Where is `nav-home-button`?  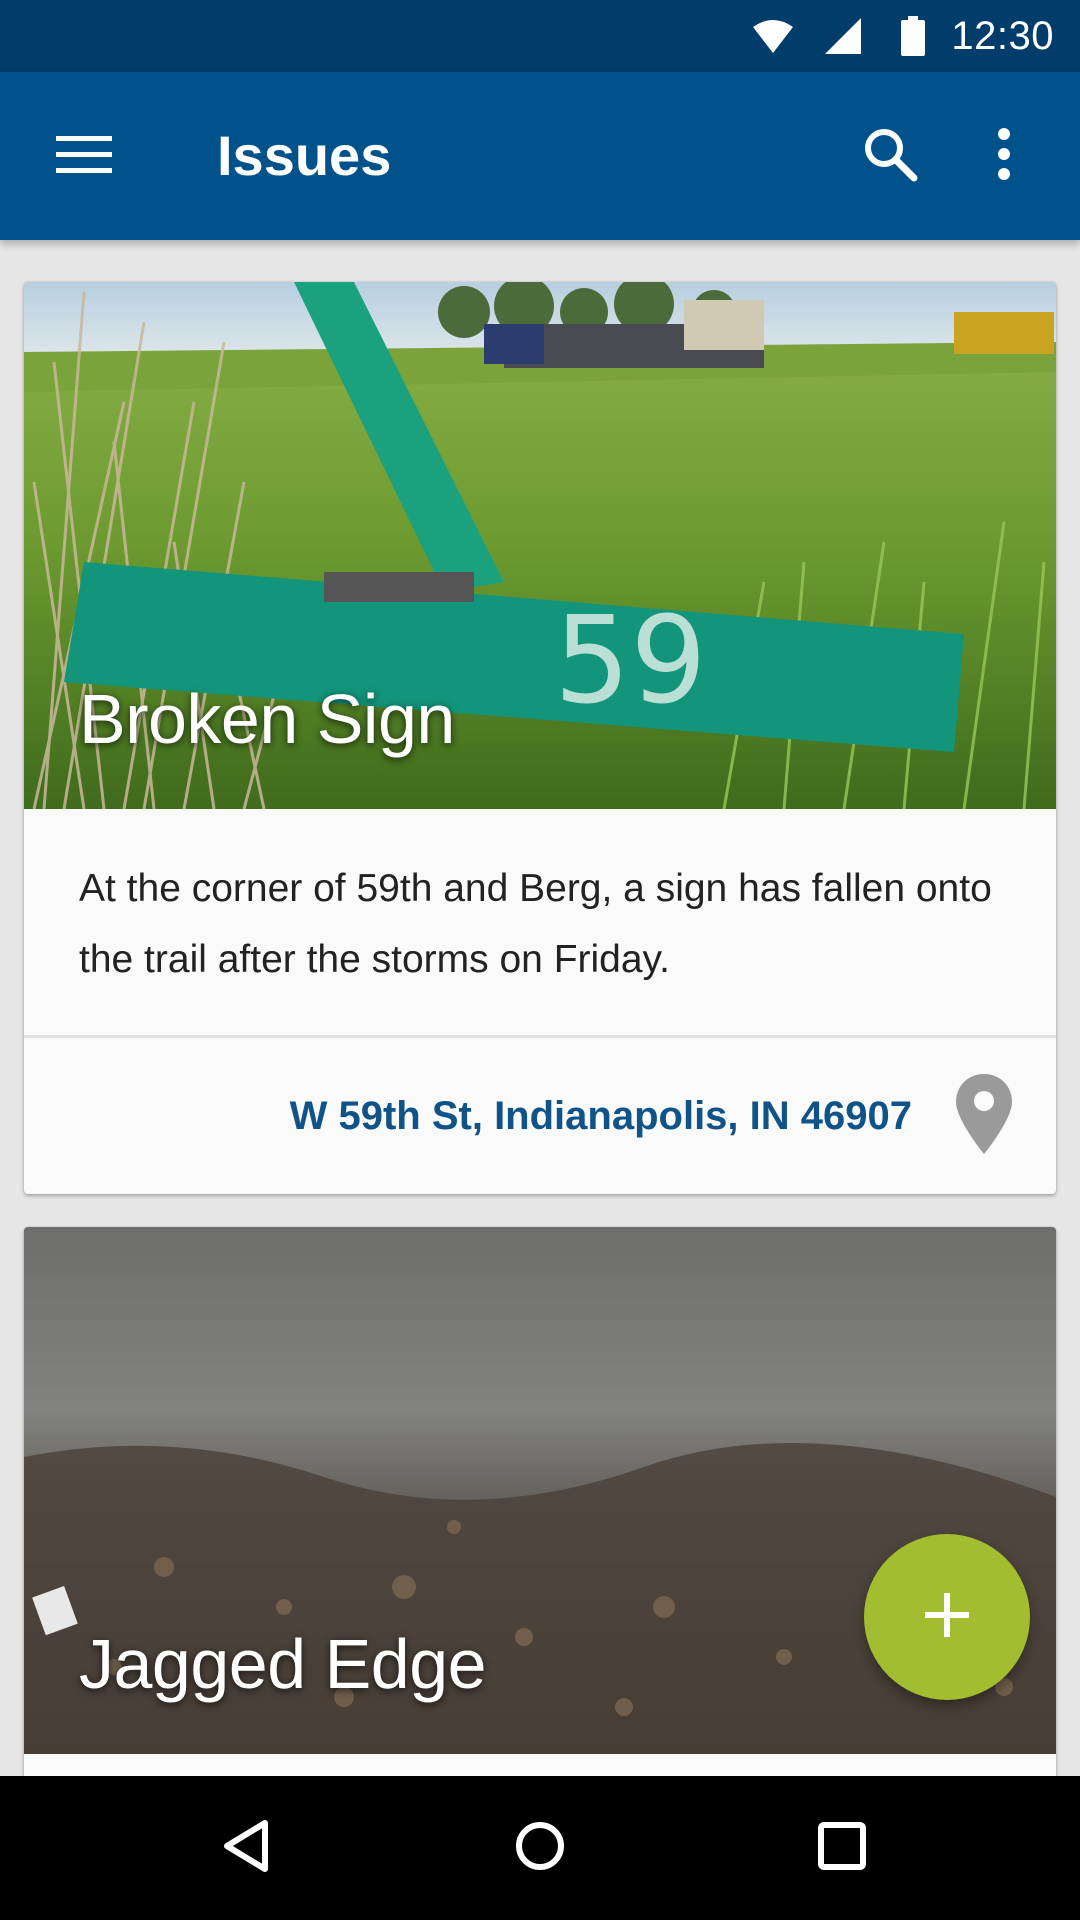 nav-home-button is located at coordinates (540, 1848).